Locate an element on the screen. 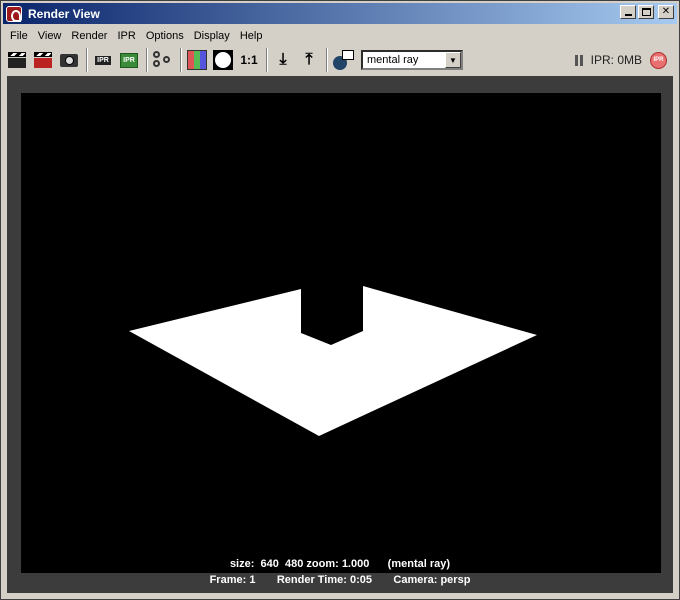 The width and height of the screenshot is (680, 600). render-frame-info: Frame: 1 Render Time: 0:05 Camera: persp is located at coordinates (340, 580).